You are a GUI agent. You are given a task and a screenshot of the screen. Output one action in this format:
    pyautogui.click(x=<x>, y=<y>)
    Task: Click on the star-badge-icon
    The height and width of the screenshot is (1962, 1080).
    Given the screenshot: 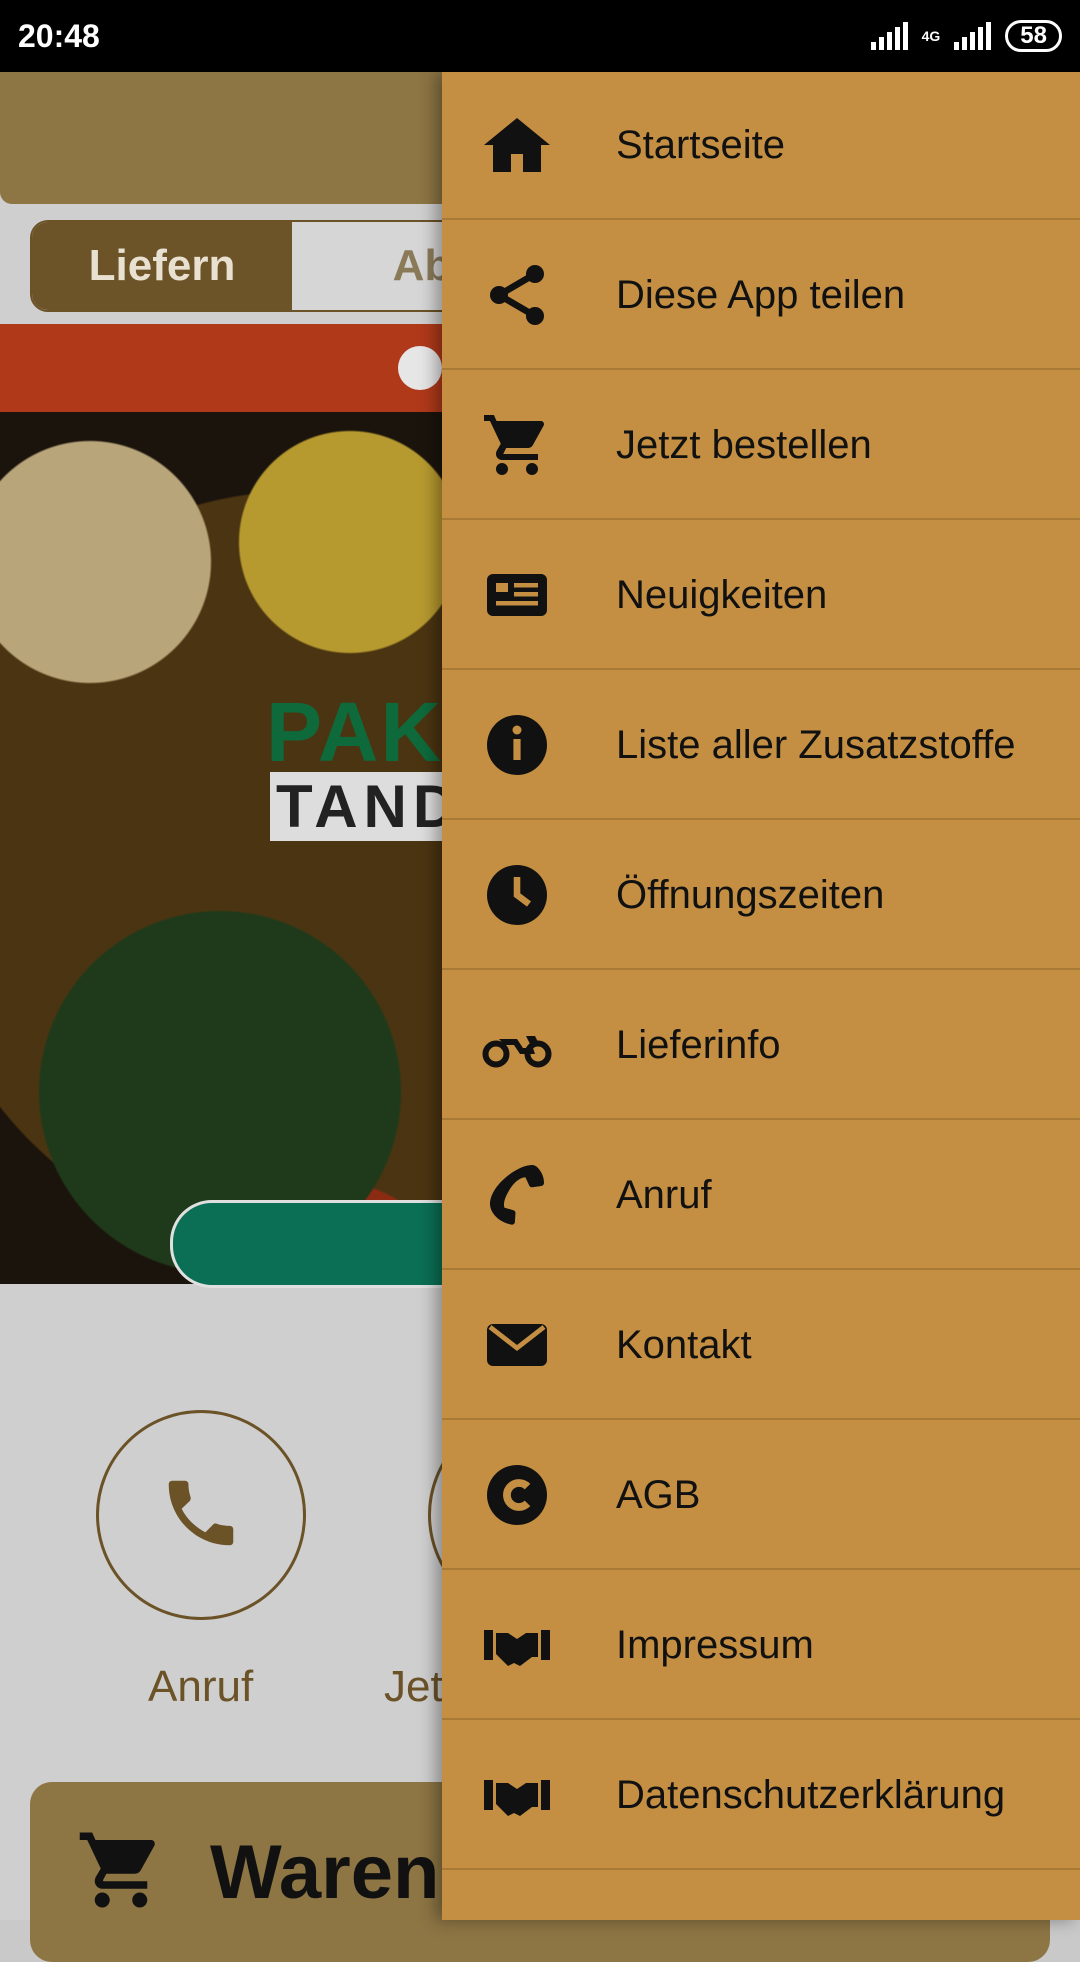 What is the action you would take?
    pyautogui.click(x=420, y=368)
    